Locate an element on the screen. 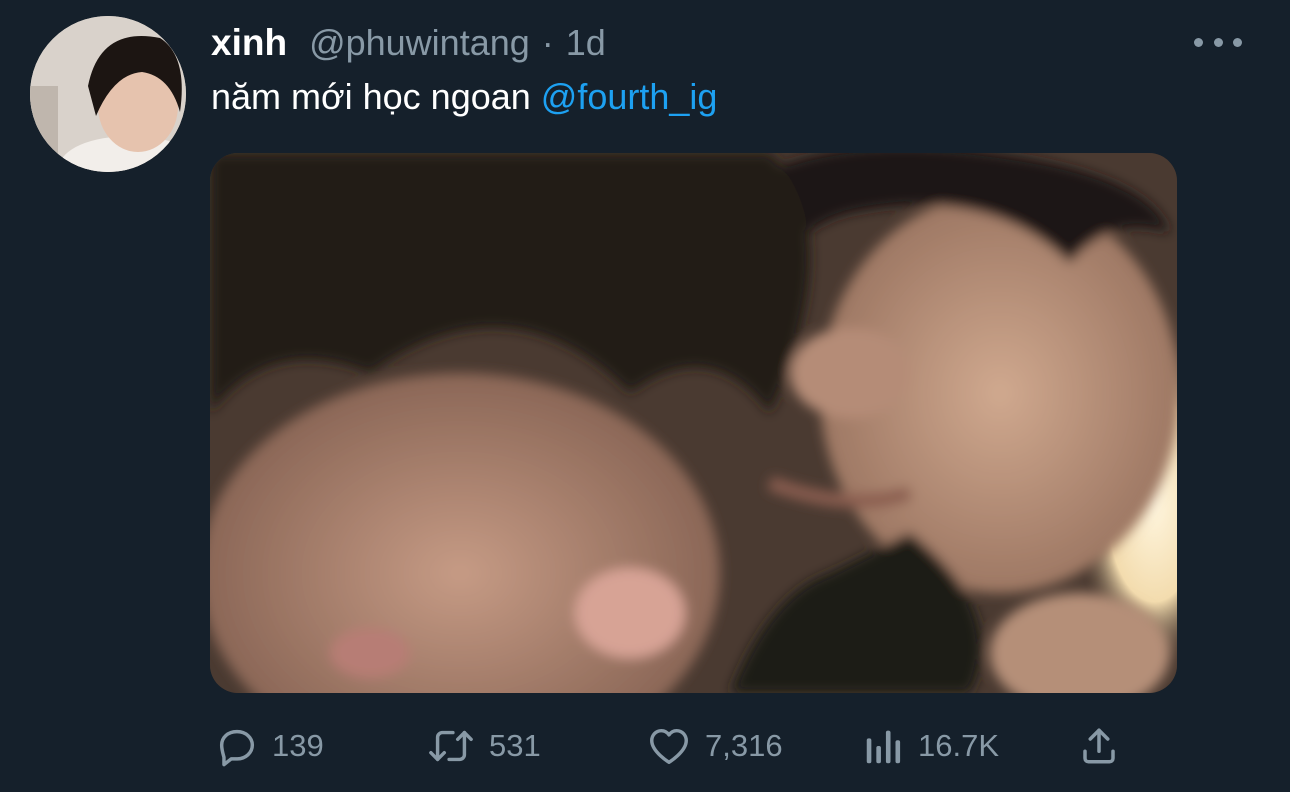 Image resolution: width=1290 pixels, height=792 pixels. reply-icon is located at coordinates (237, 746).